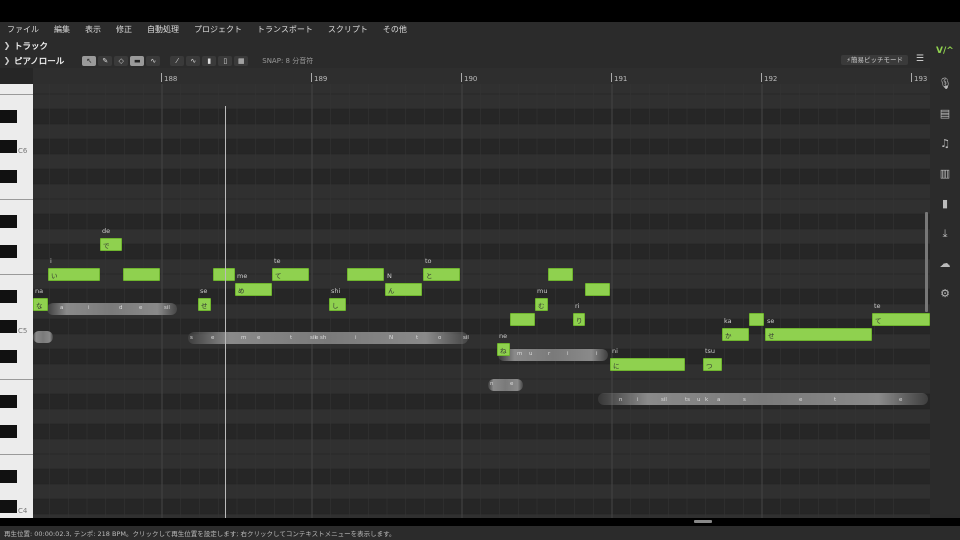 The width and height of the screenshot is (960, 540). I want to click on curve-tool-icon: ⁄, so click(177, 60).